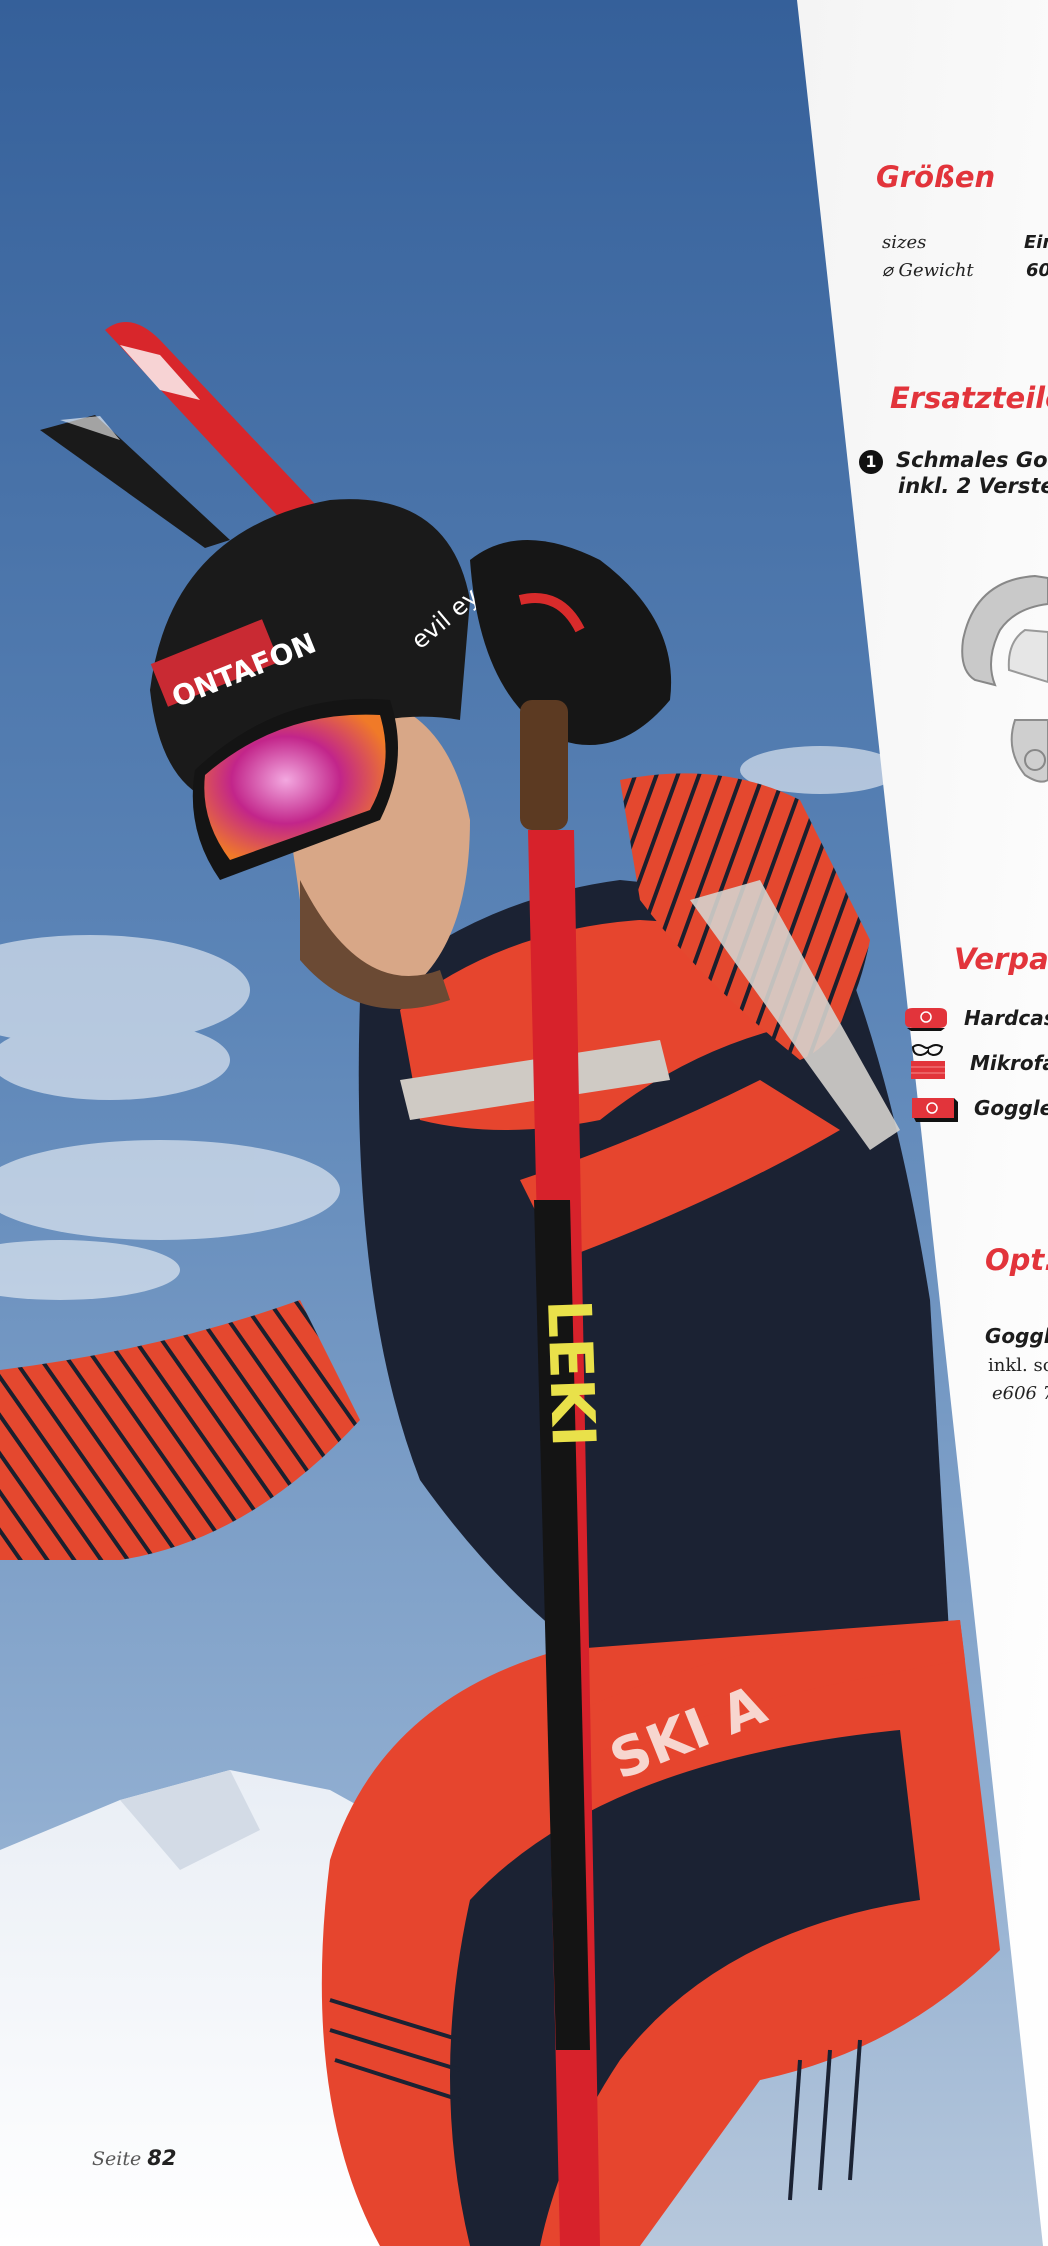 The image size is (1048, 2246). I want to click on spare-part-number-badge: 1, so click(871, 462).